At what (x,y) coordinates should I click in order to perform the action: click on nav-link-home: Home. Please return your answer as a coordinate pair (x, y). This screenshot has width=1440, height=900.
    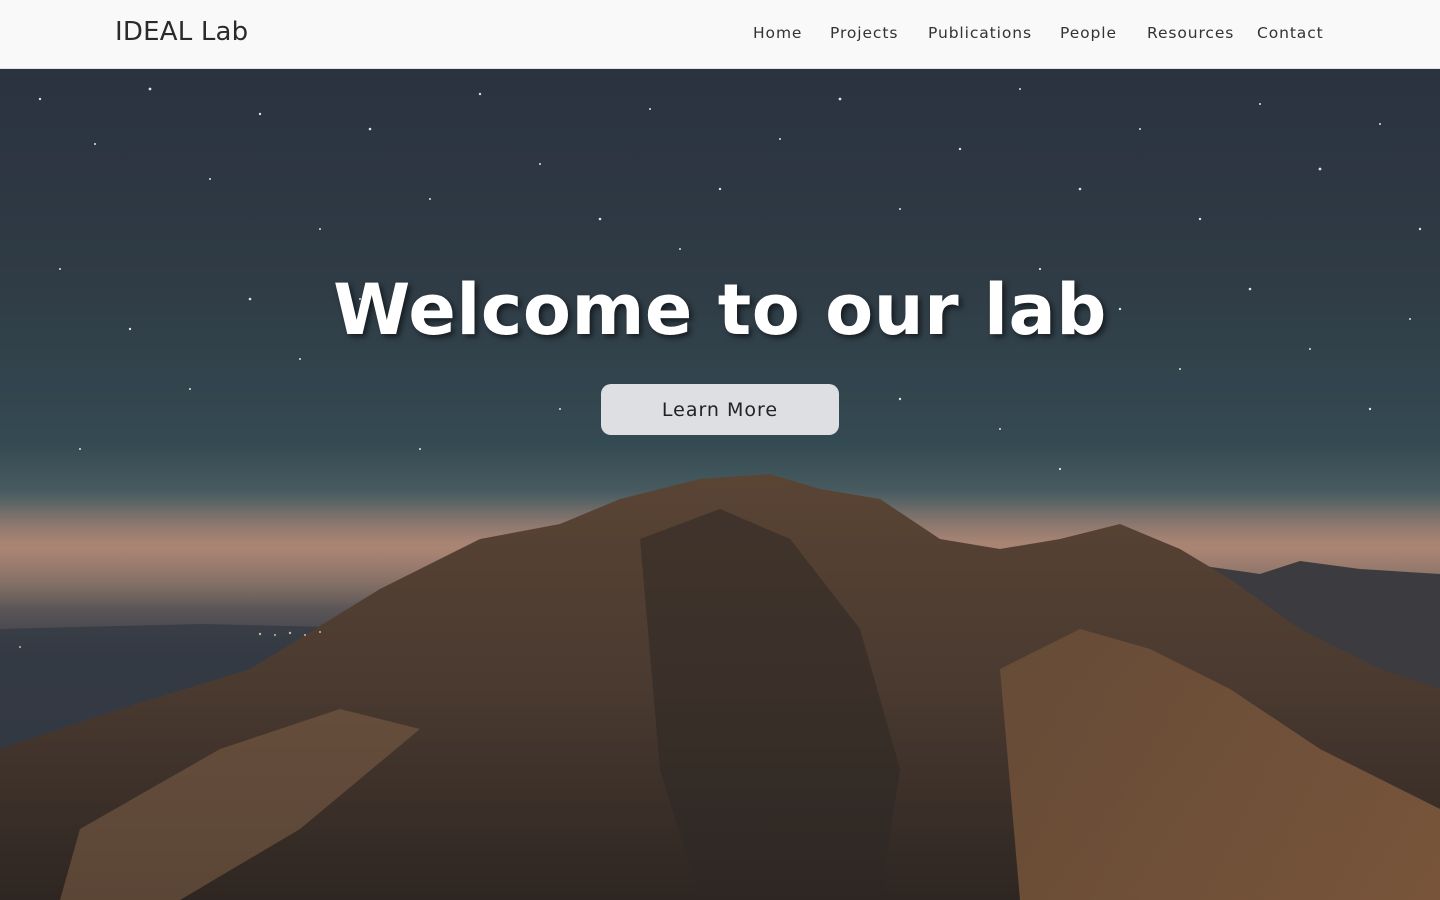
    Looking at the image, I should click on (777, 33).